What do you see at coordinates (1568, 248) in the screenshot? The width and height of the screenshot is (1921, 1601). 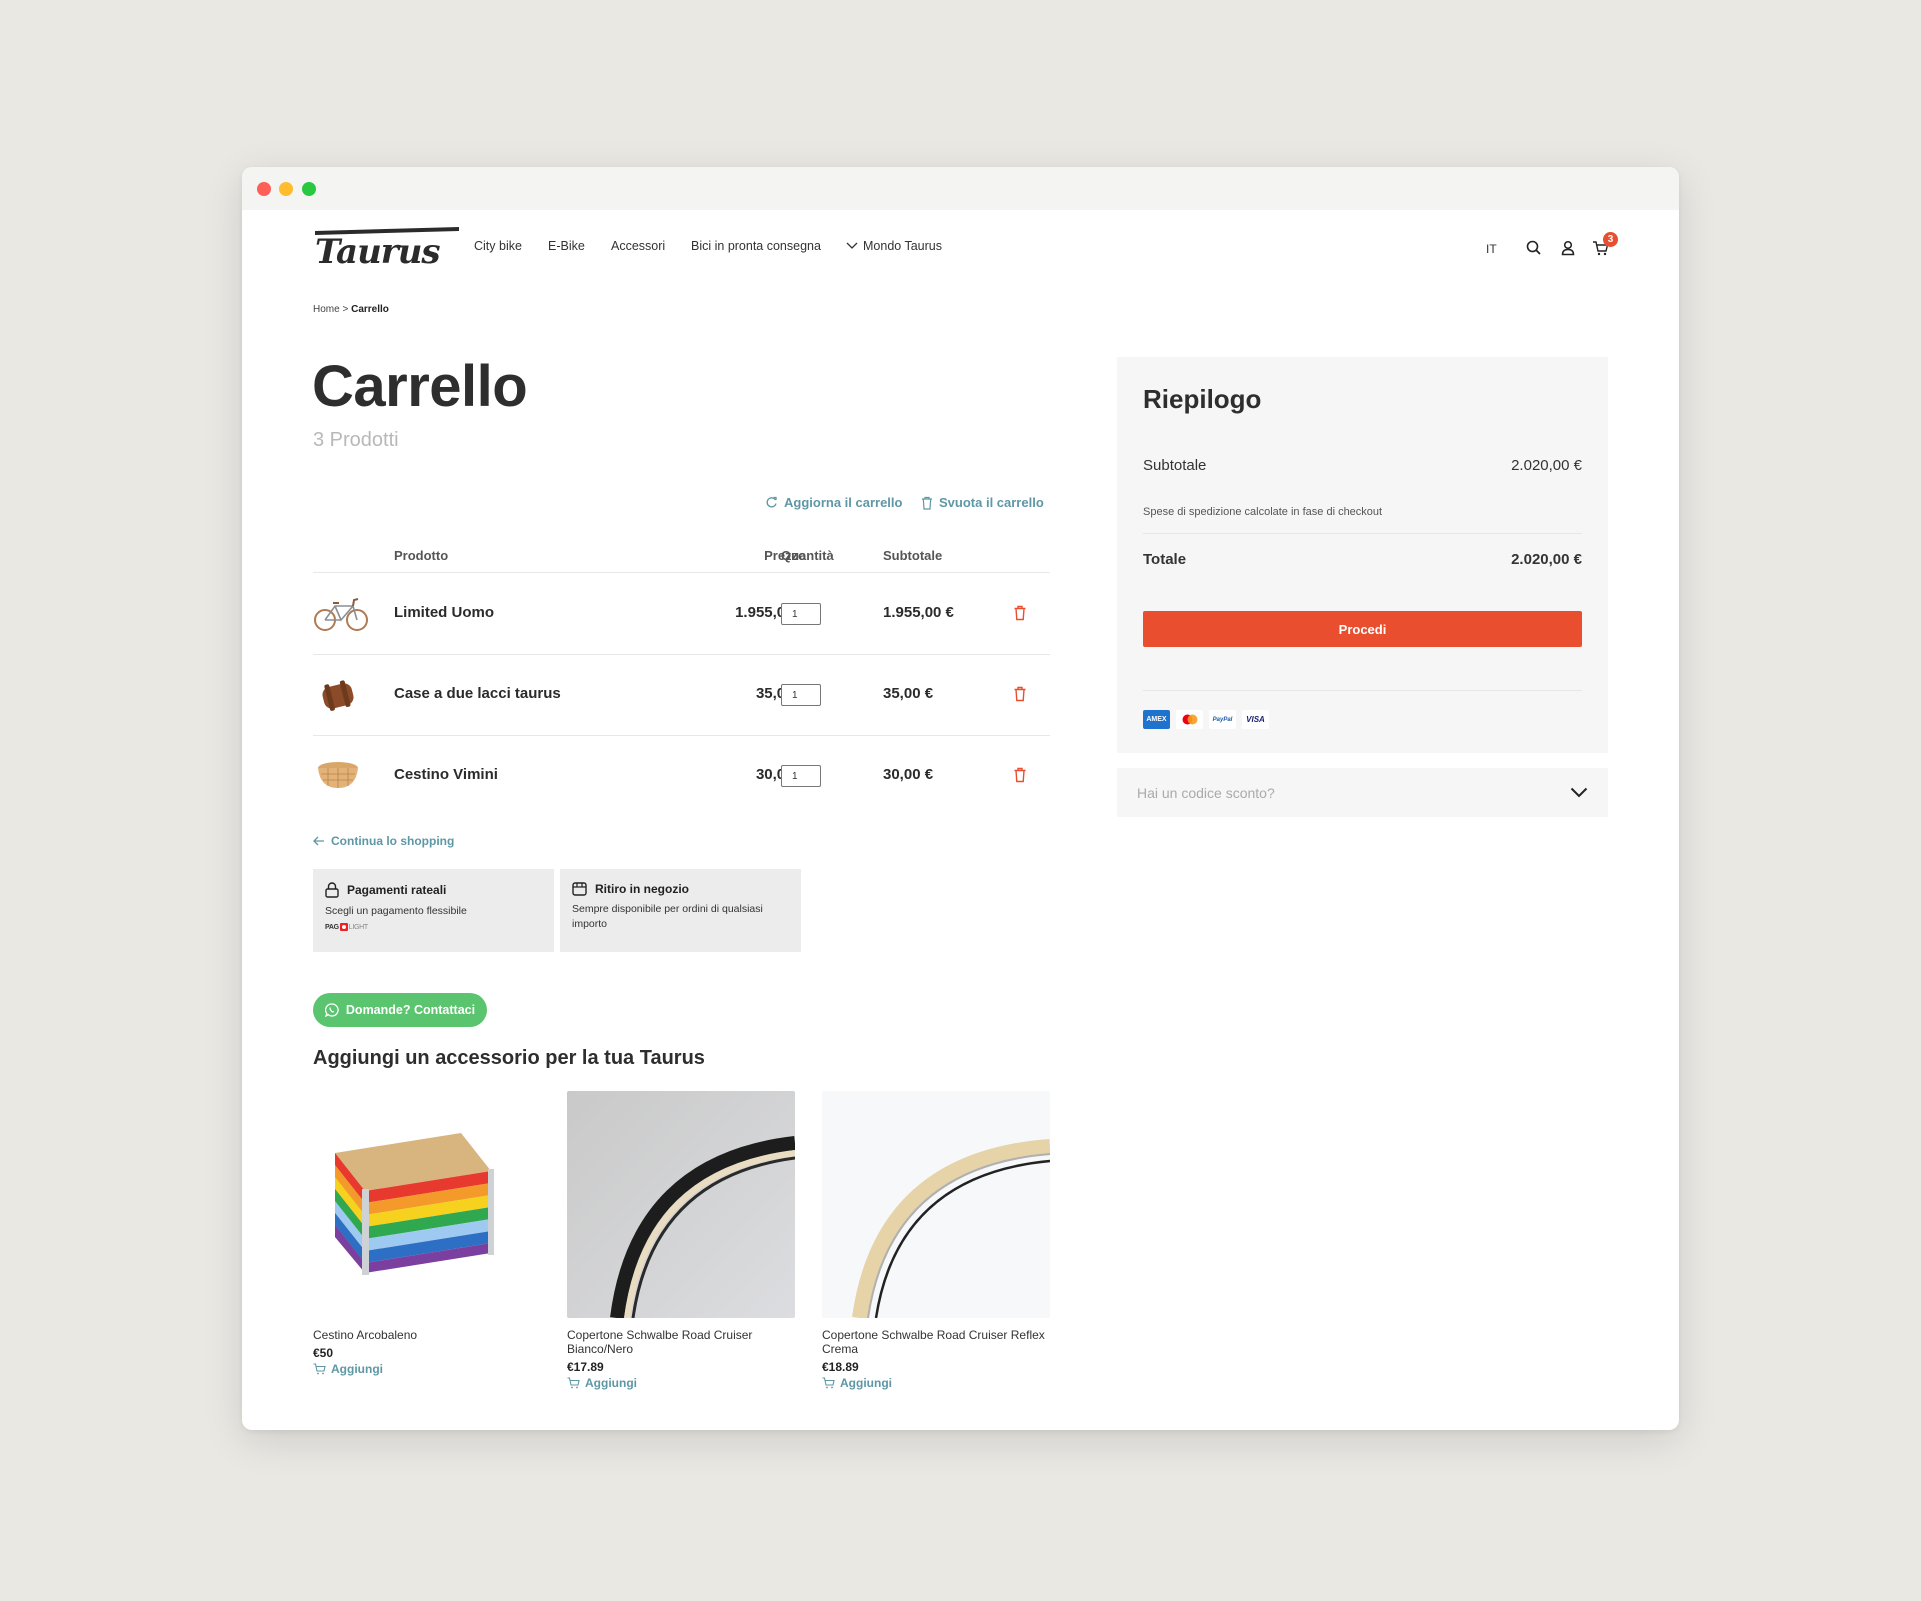 I see `user-icon` at bounding box center [1568, 248].